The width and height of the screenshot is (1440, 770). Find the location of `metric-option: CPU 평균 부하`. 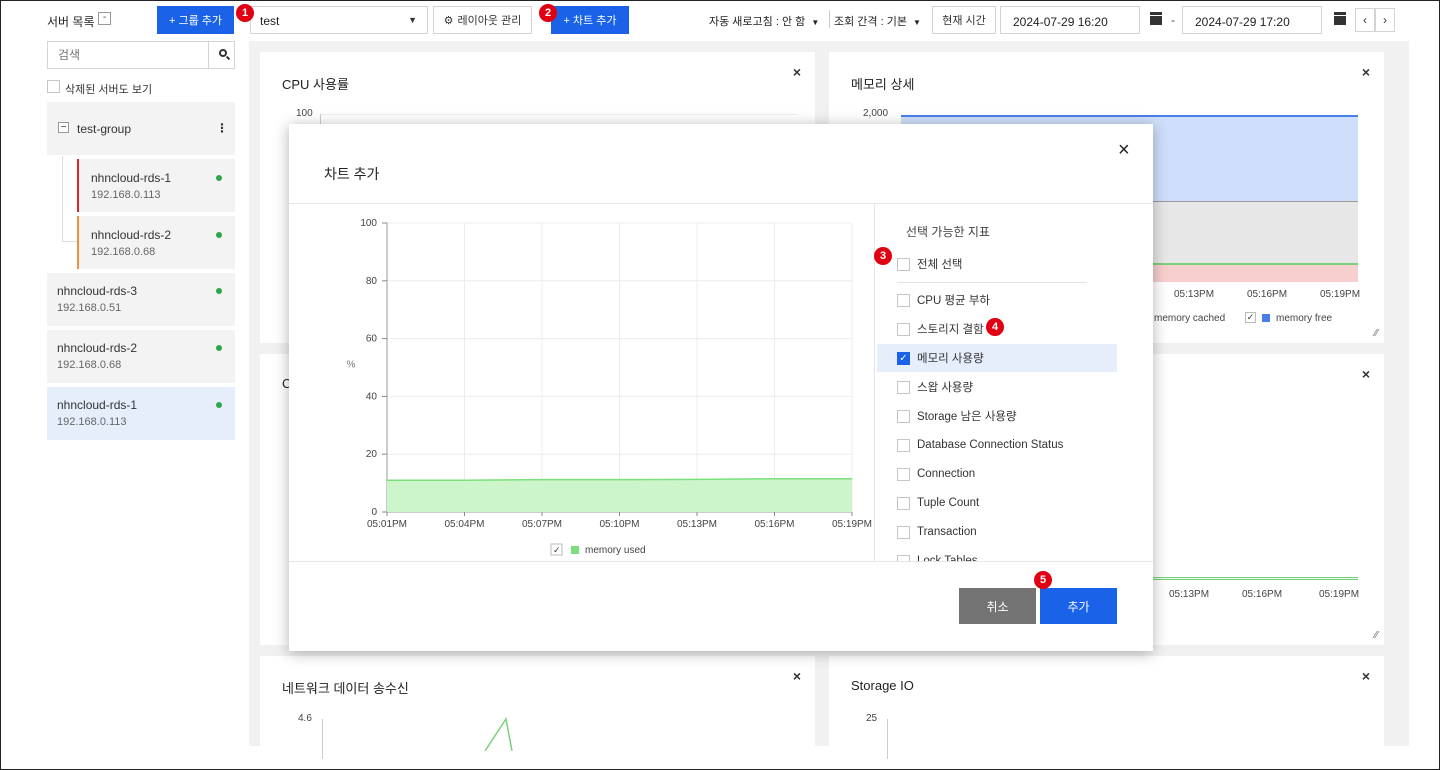

metric-option: CPU 평균 부하 is located at coordinates (997, 300).